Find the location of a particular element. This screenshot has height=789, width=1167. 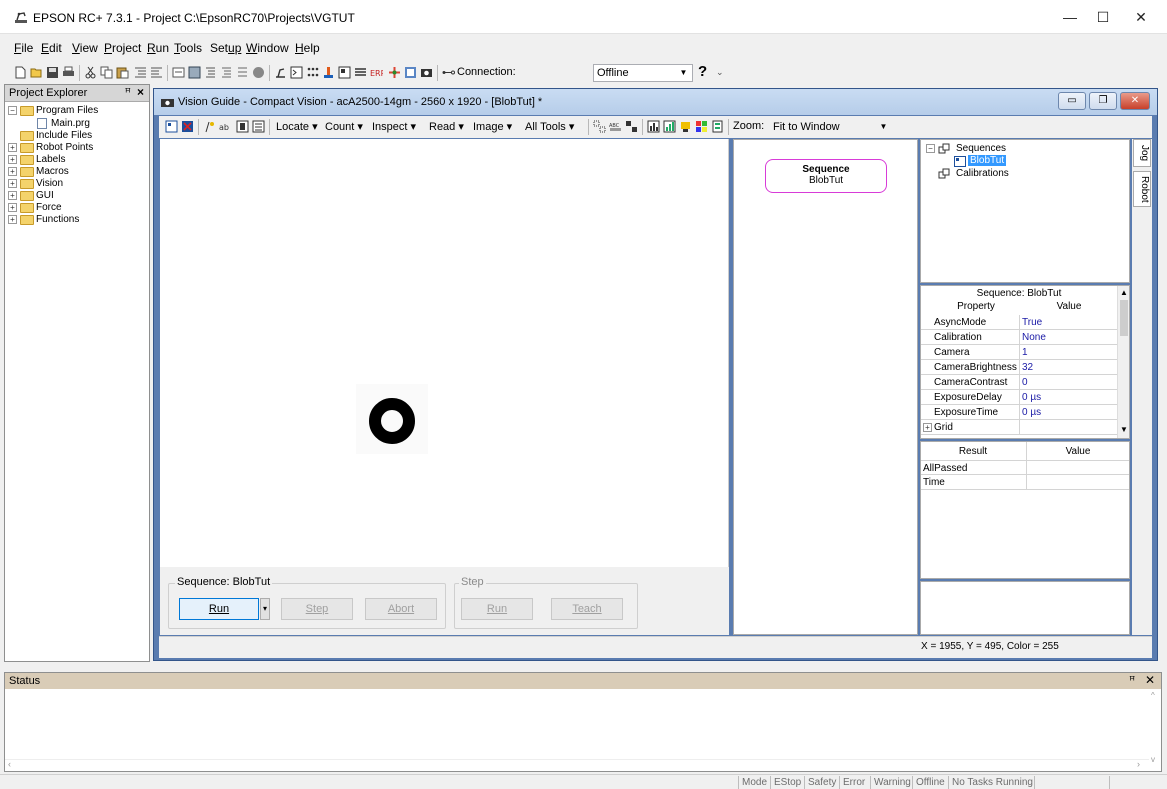

status-close-button: ✕ is located at coordinates (1150, 680).